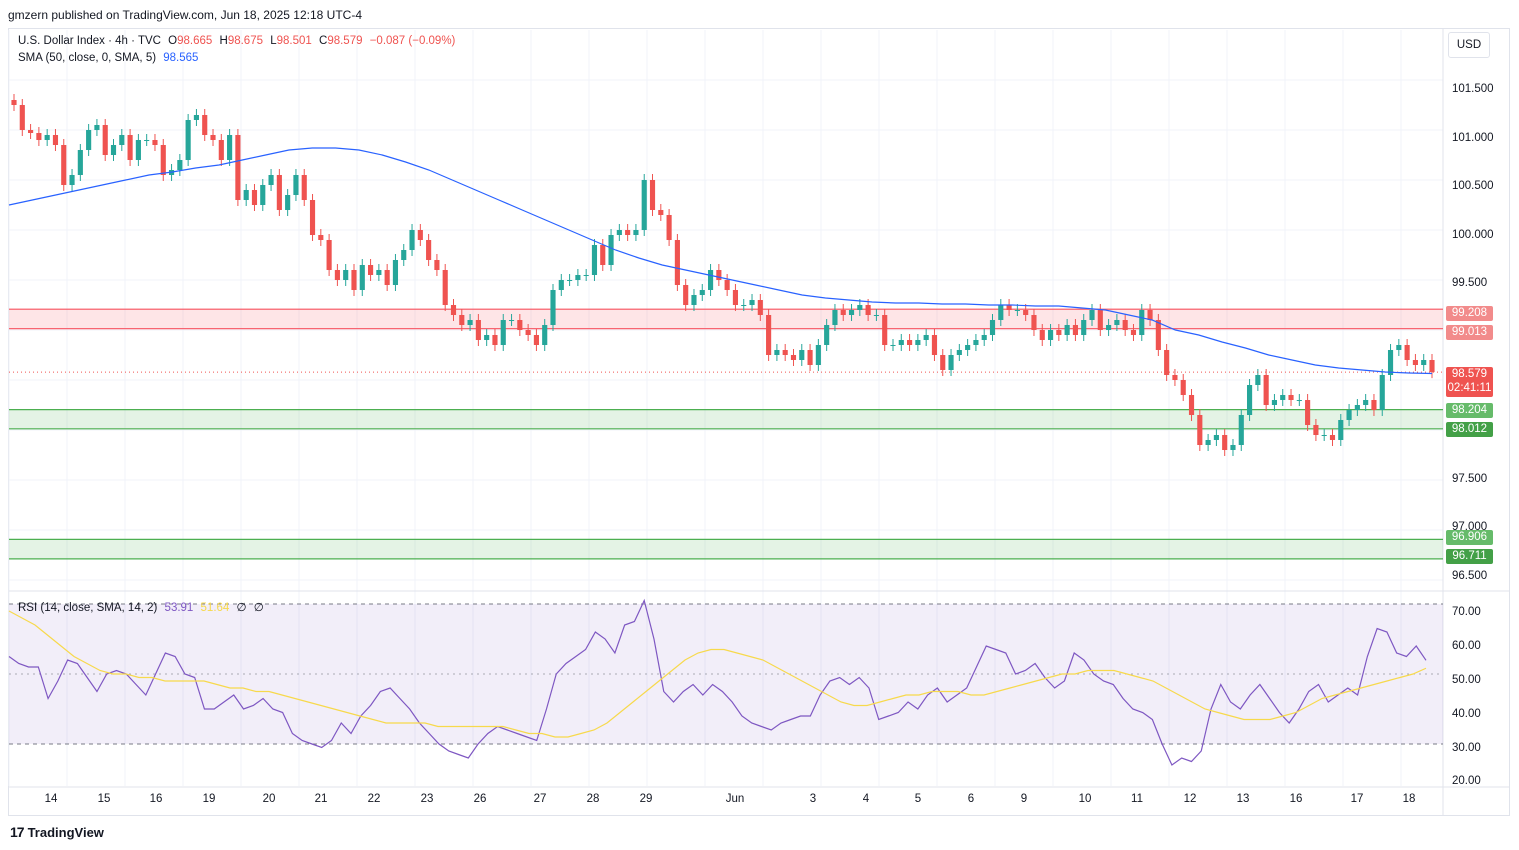 The image size is (1519, 850). I want to click on support1-top-label: 98.204, so click(1469, 410).